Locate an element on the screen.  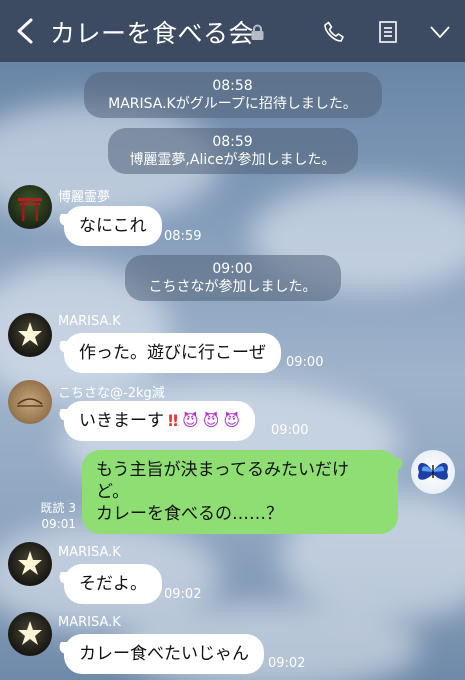
cafe-logo-icon is located at coordinates (30, 402).